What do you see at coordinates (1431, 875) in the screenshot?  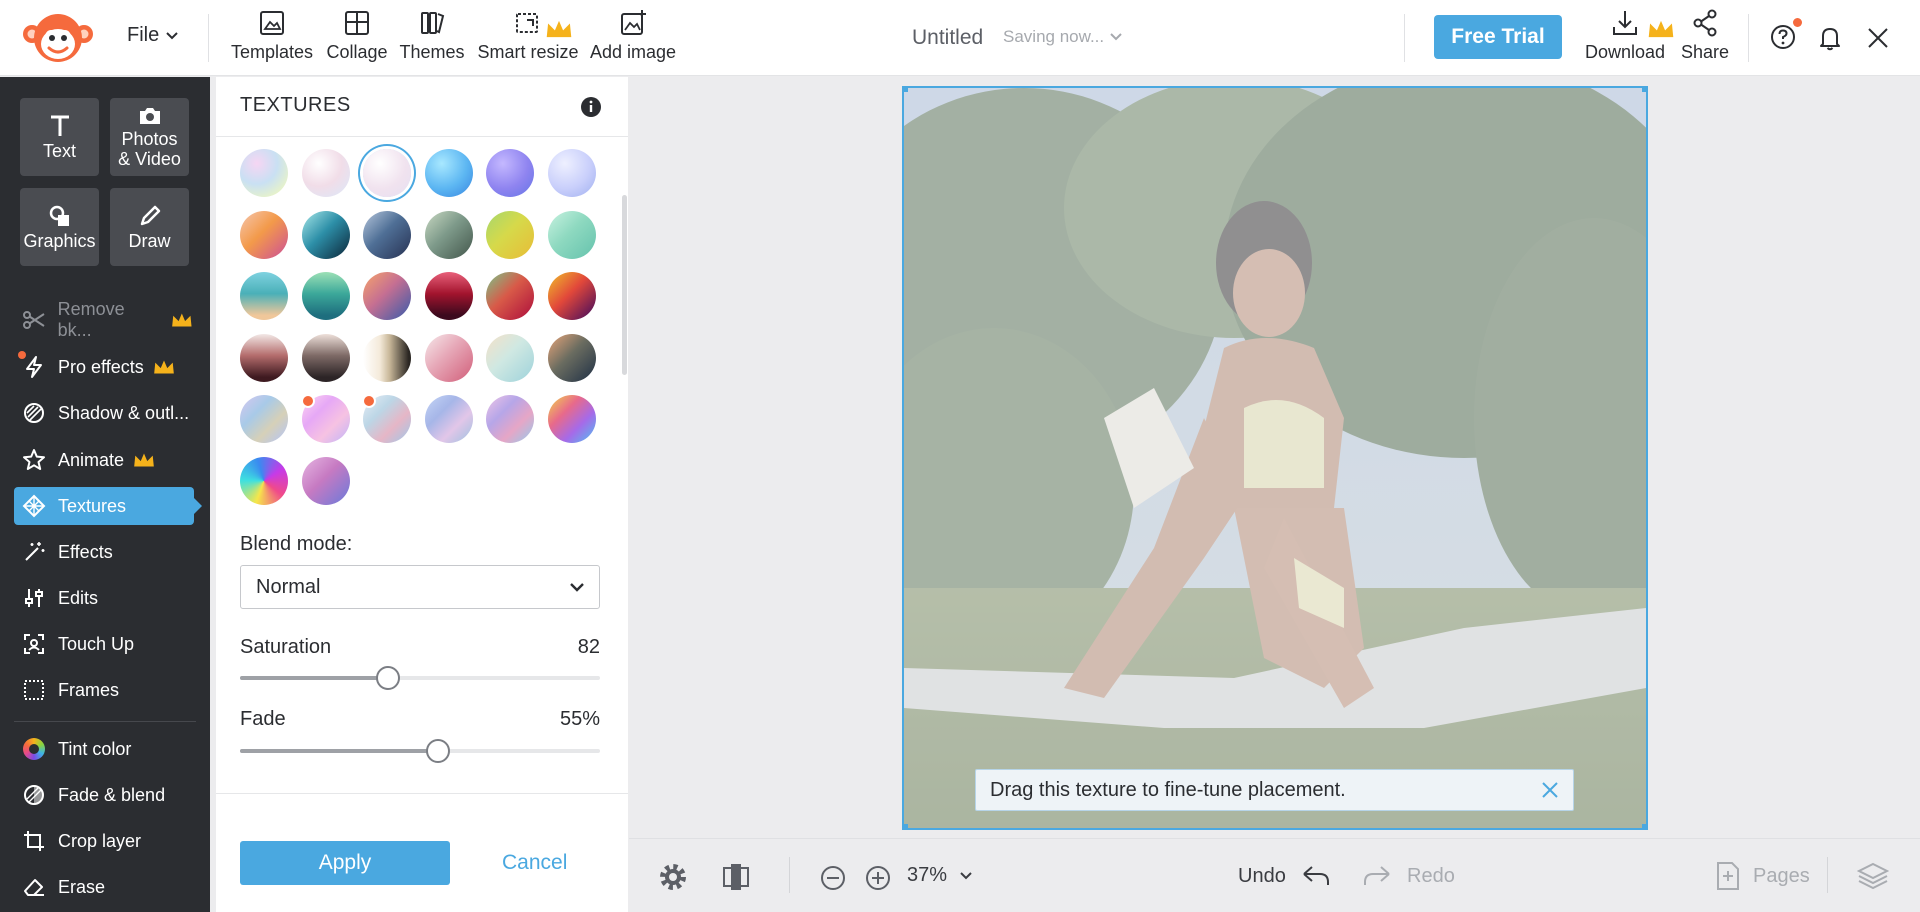 I see `redo-label: Redo` at bounding box center [1431, 875].